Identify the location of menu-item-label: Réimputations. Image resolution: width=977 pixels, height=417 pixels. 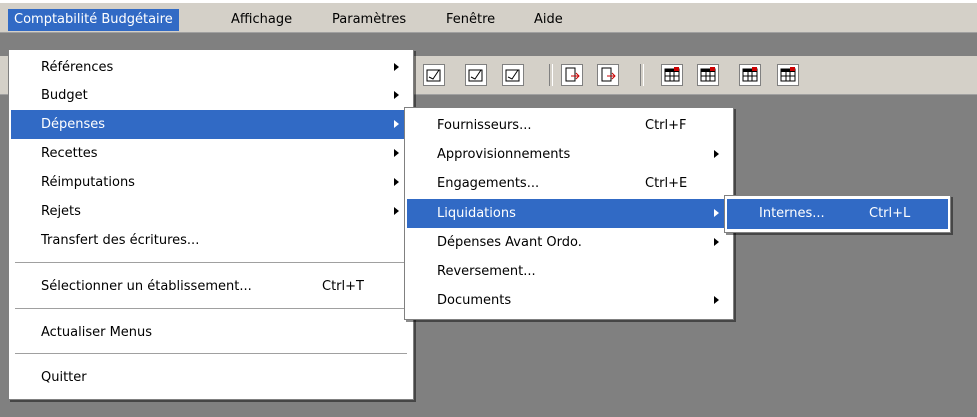
(88, 182).